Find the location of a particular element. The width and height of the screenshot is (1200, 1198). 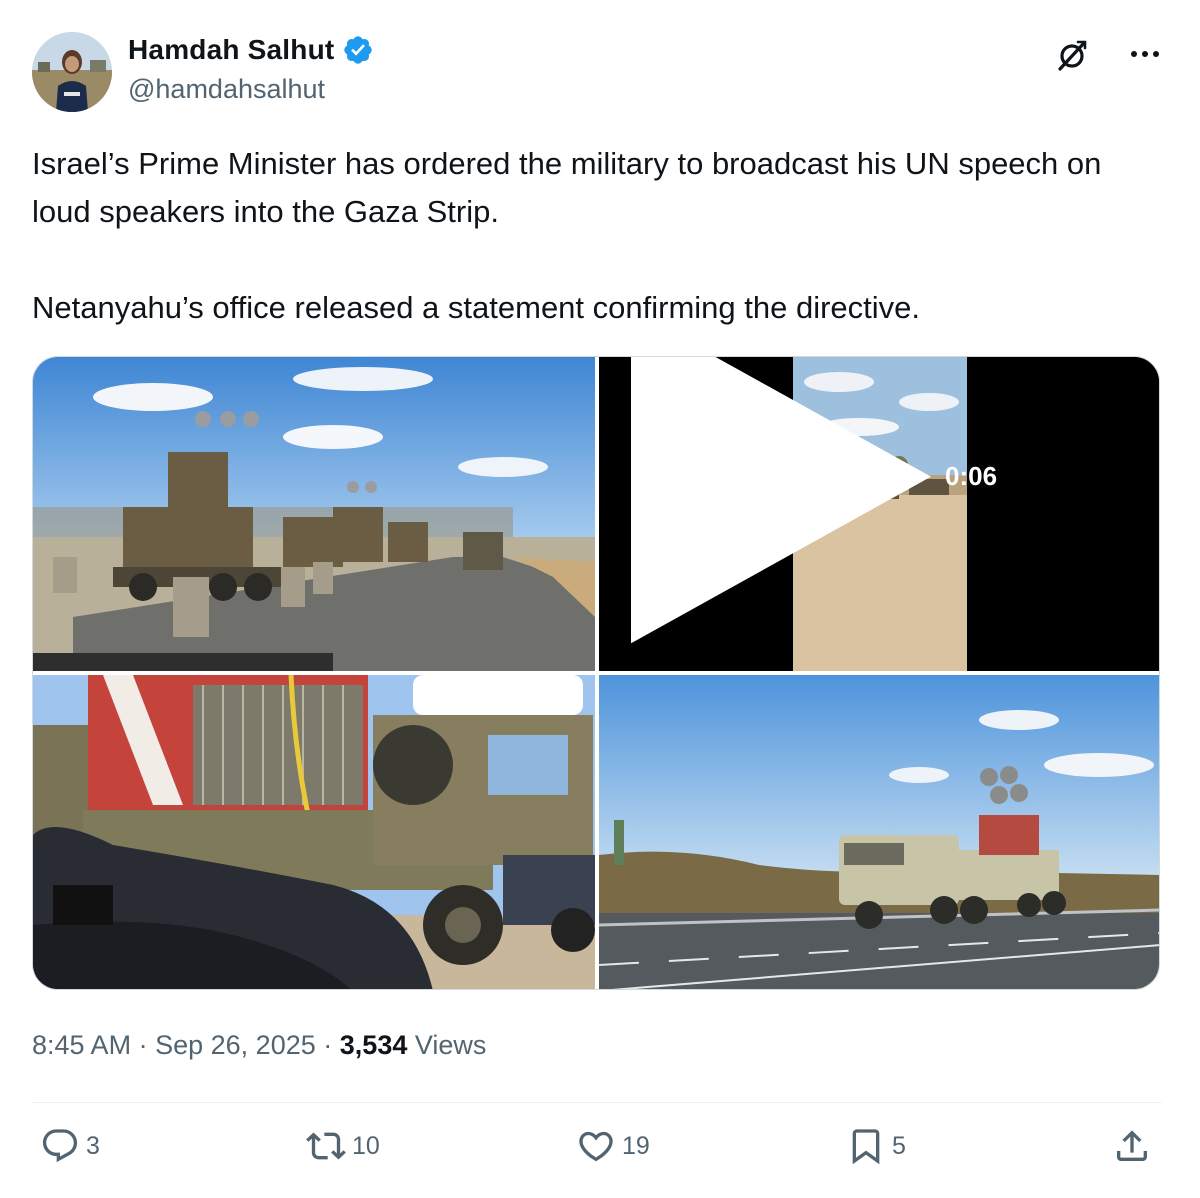

media-photo-convoy-road is located at coordinates (314, 514).